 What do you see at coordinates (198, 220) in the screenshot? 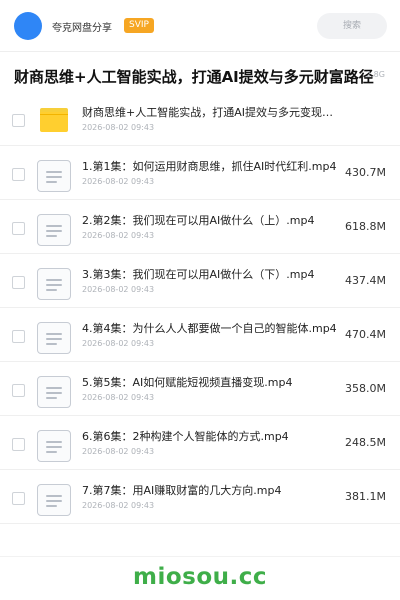
I see `file-name: 2.第2集：我们现在可以用AI做什么（上）.mp4` at bounding box center [198, 220].